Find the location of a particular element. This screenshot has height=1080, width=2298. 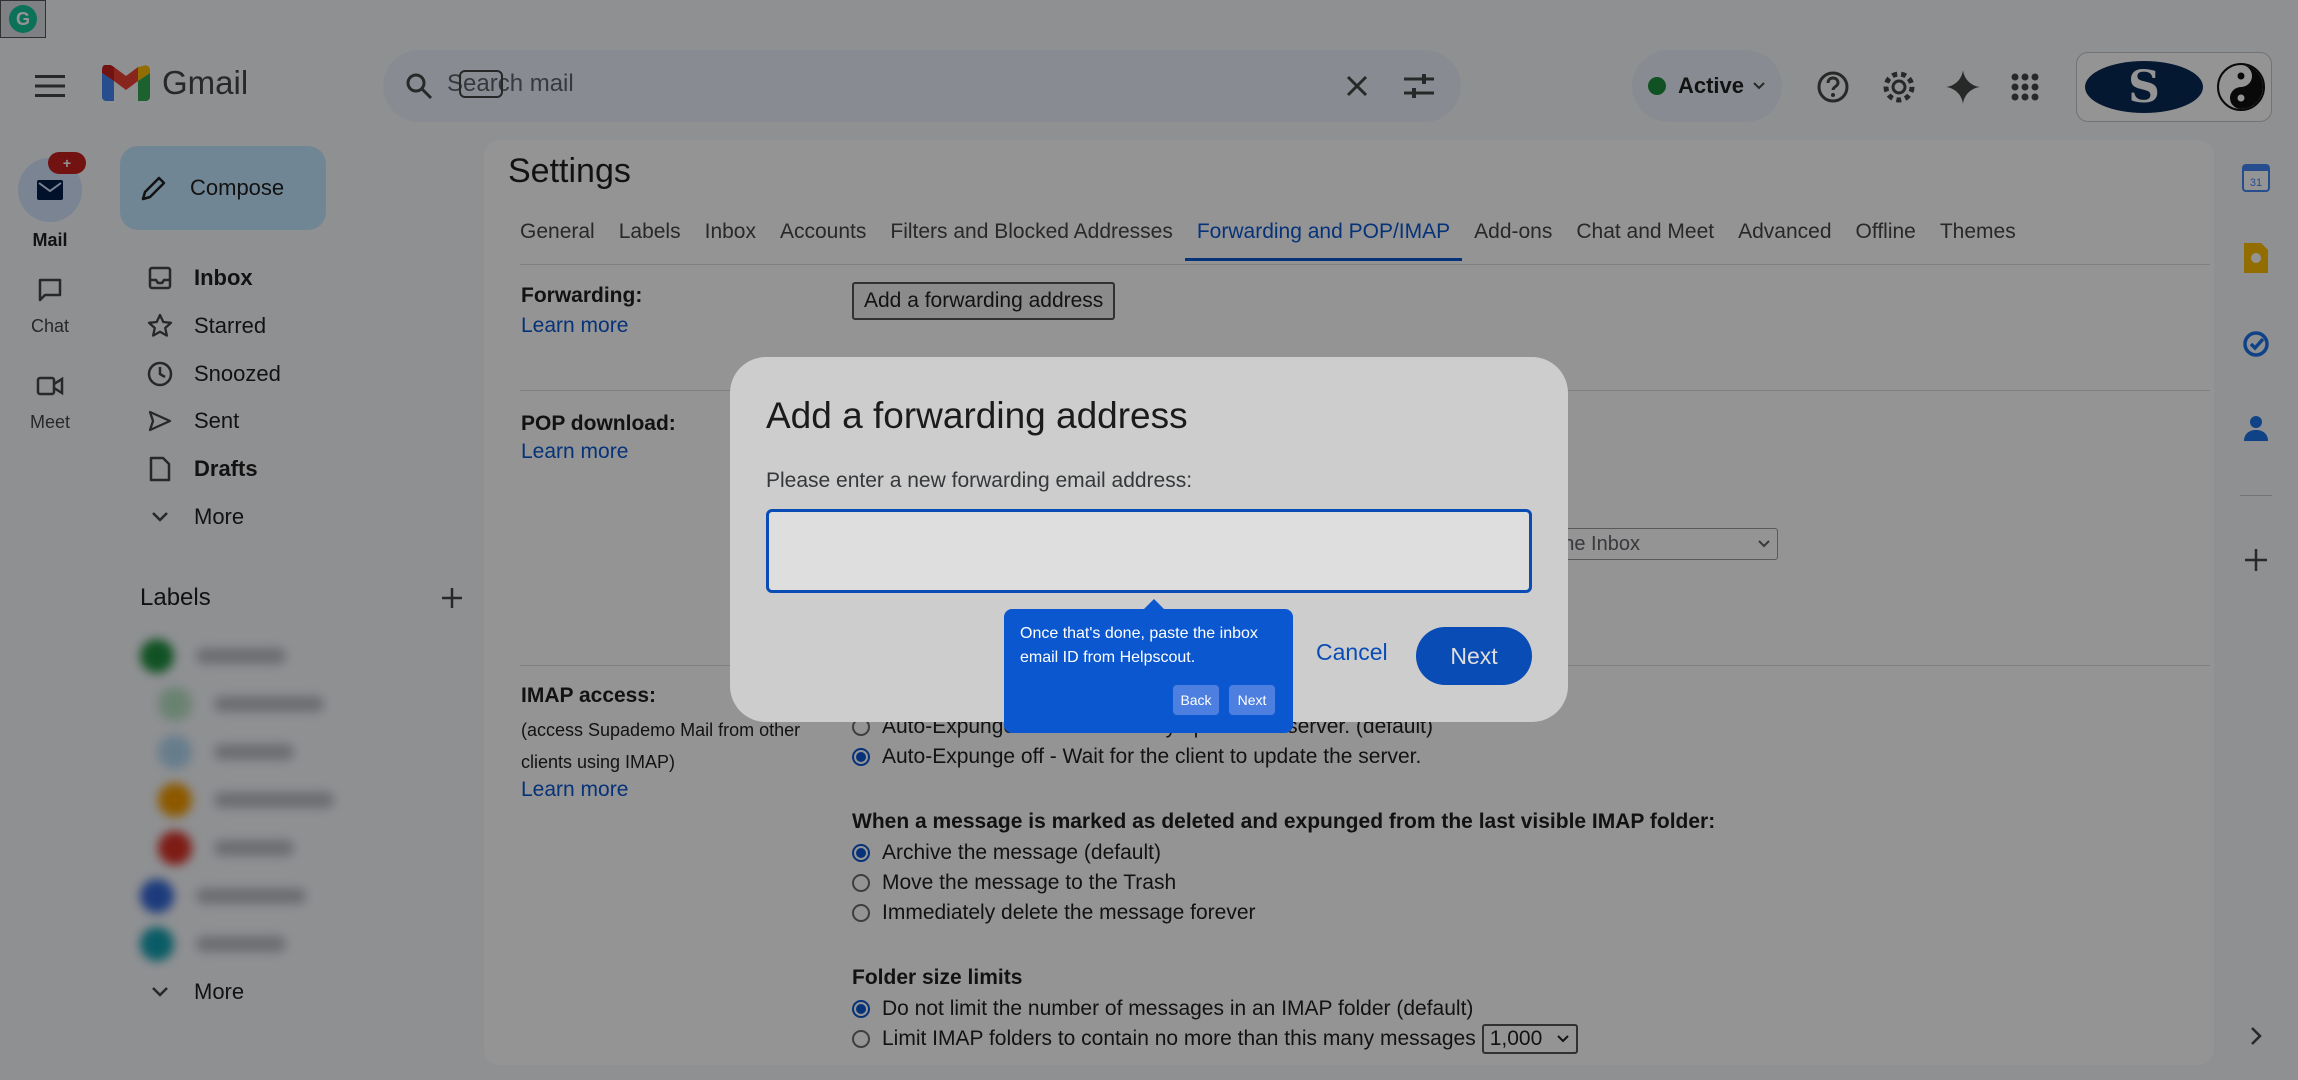

forwarding-email-input is located at coordinates (1149, 551).